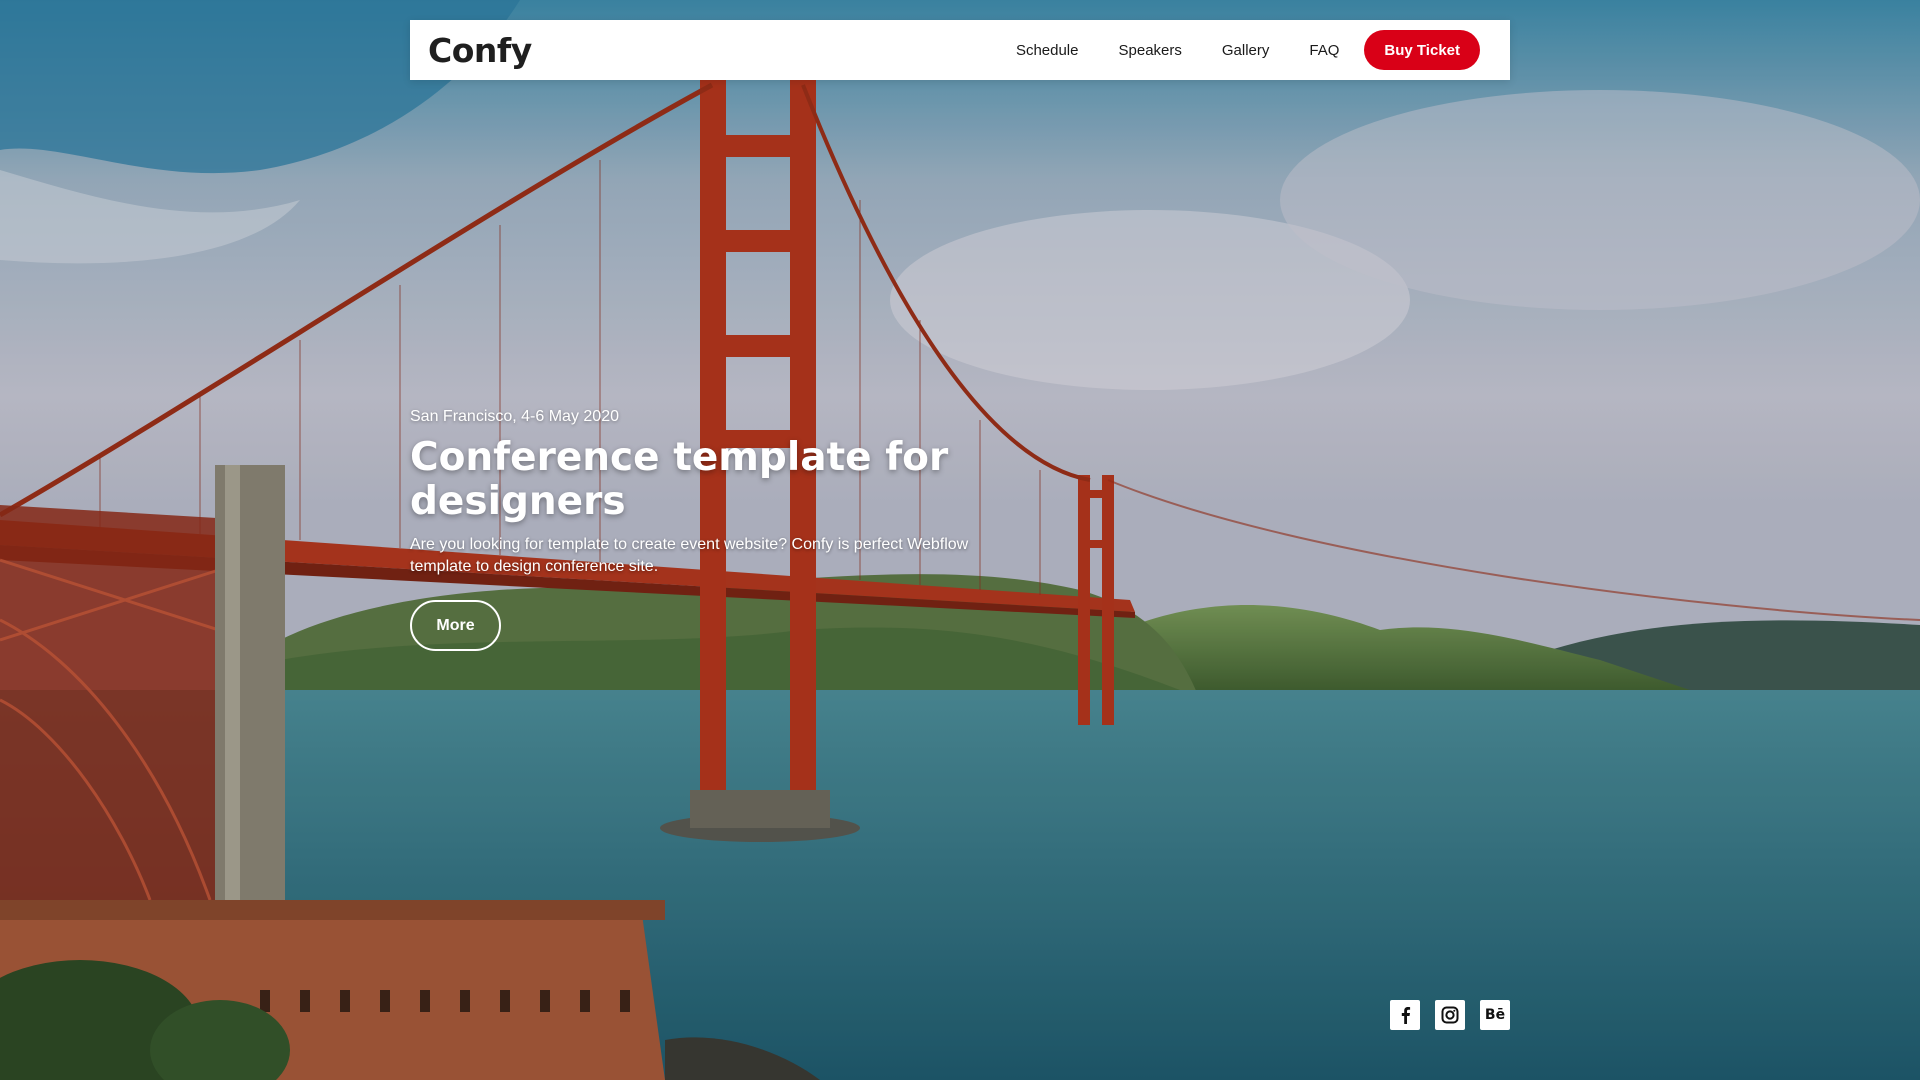  I want to click on behance-icon: Bē, so click(1495, 1015).